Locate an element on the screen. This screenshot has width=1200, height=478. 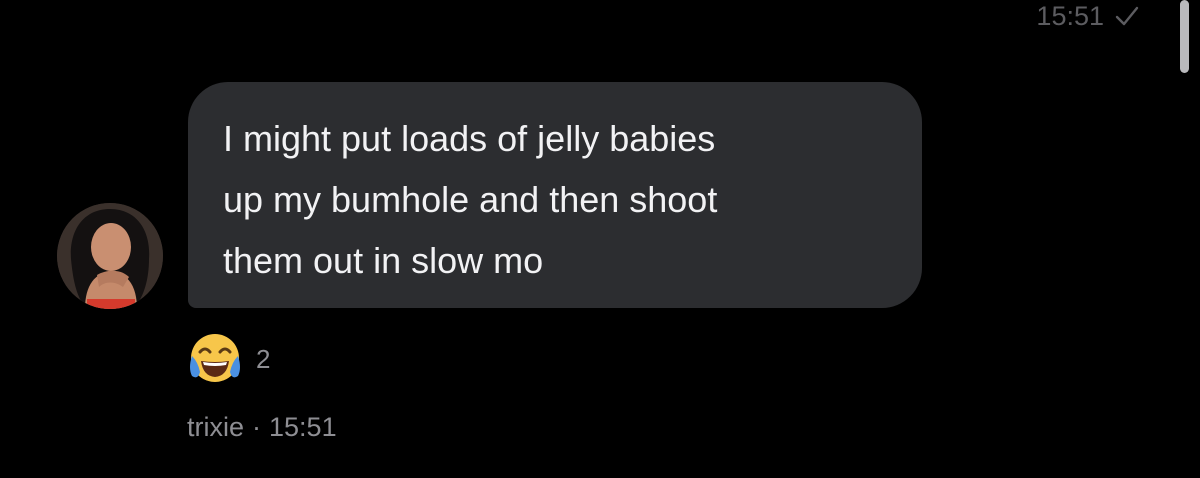
message-meta: trixie · 15:51 is located at coordinates (262, 427).